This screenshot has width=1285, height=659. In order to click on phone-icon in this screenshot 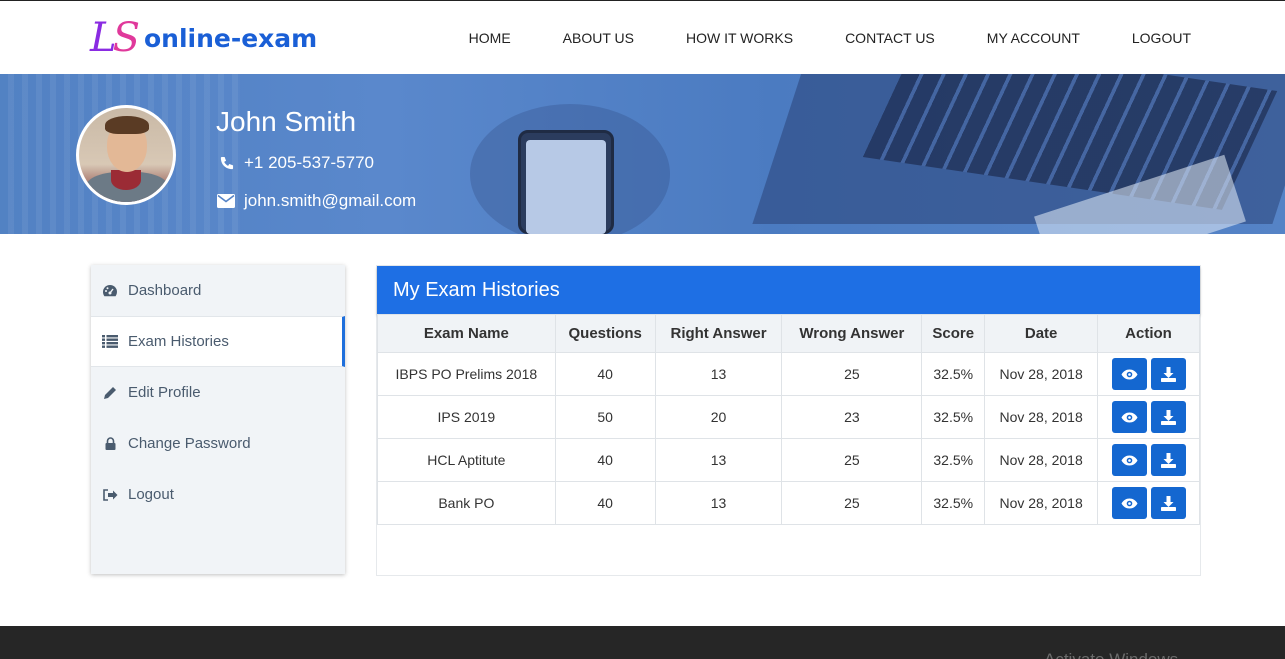, I will do `click(226, 163)`.